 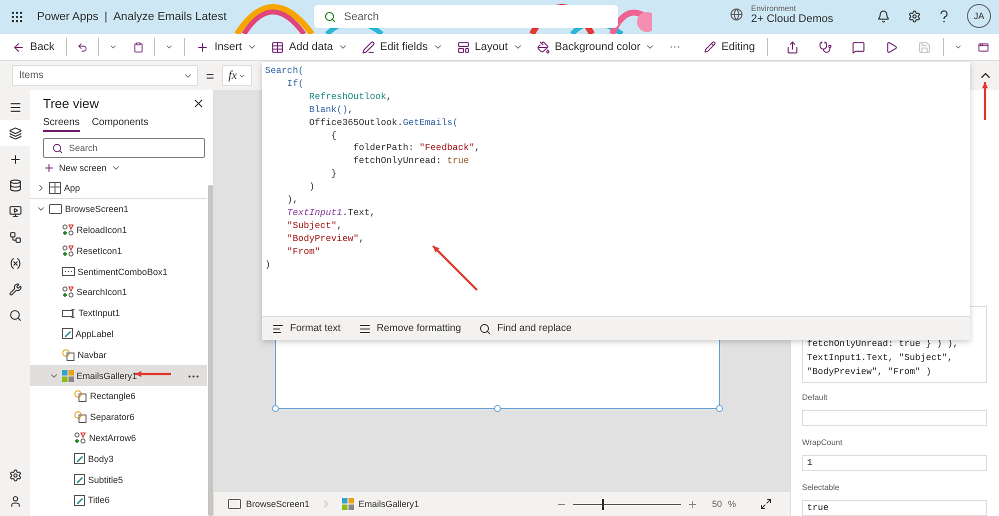 I want to click on field-label: Default, so click(x=815, y=397).